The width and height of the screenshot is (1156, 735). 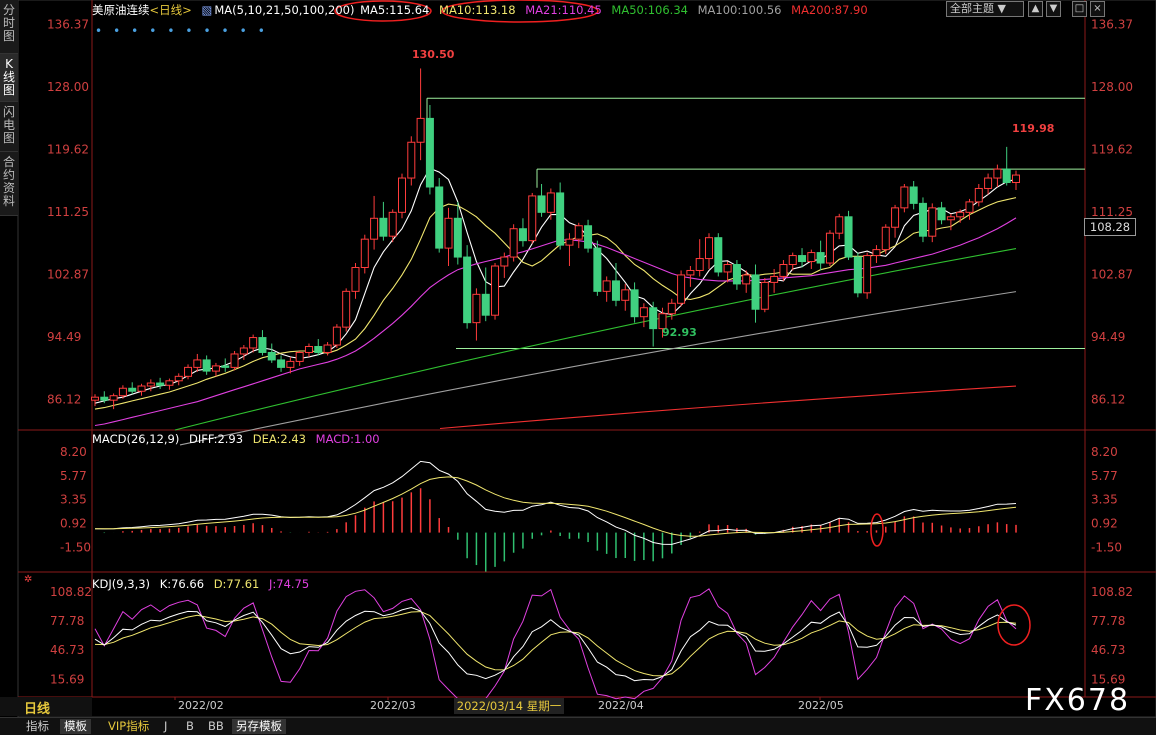 I want to click on period-label: <日线>, so click(x=171, y=10).